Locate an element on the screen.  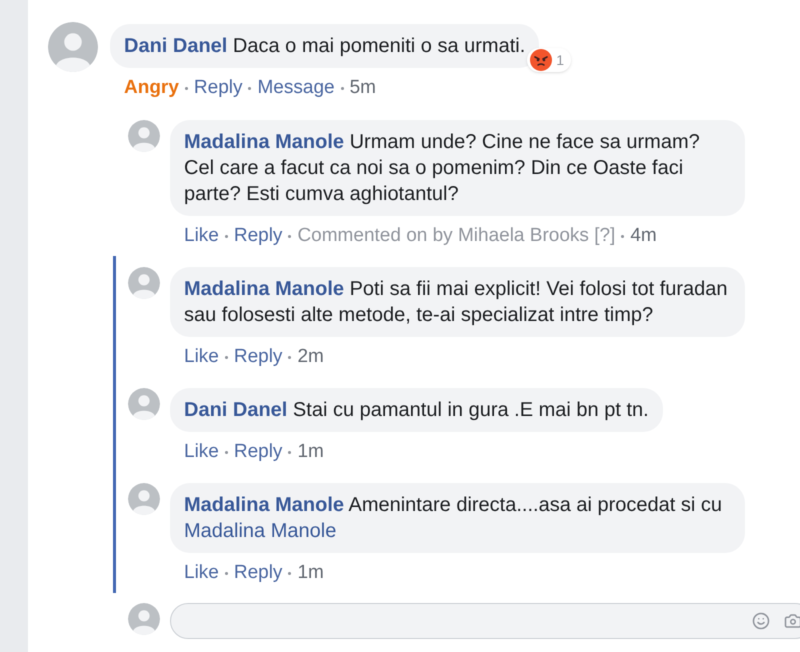
comment-note: Commented on by Mihaela Brooks [?] is located at coordinates (456, 236).